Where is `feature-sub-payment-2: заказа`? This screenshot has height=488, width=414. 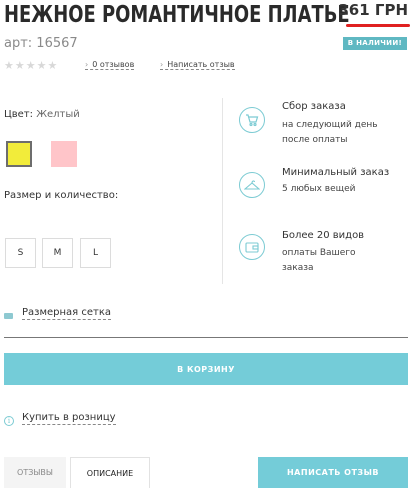 feature-sub-payment-2: заказа is located at coordinates (298, 268).